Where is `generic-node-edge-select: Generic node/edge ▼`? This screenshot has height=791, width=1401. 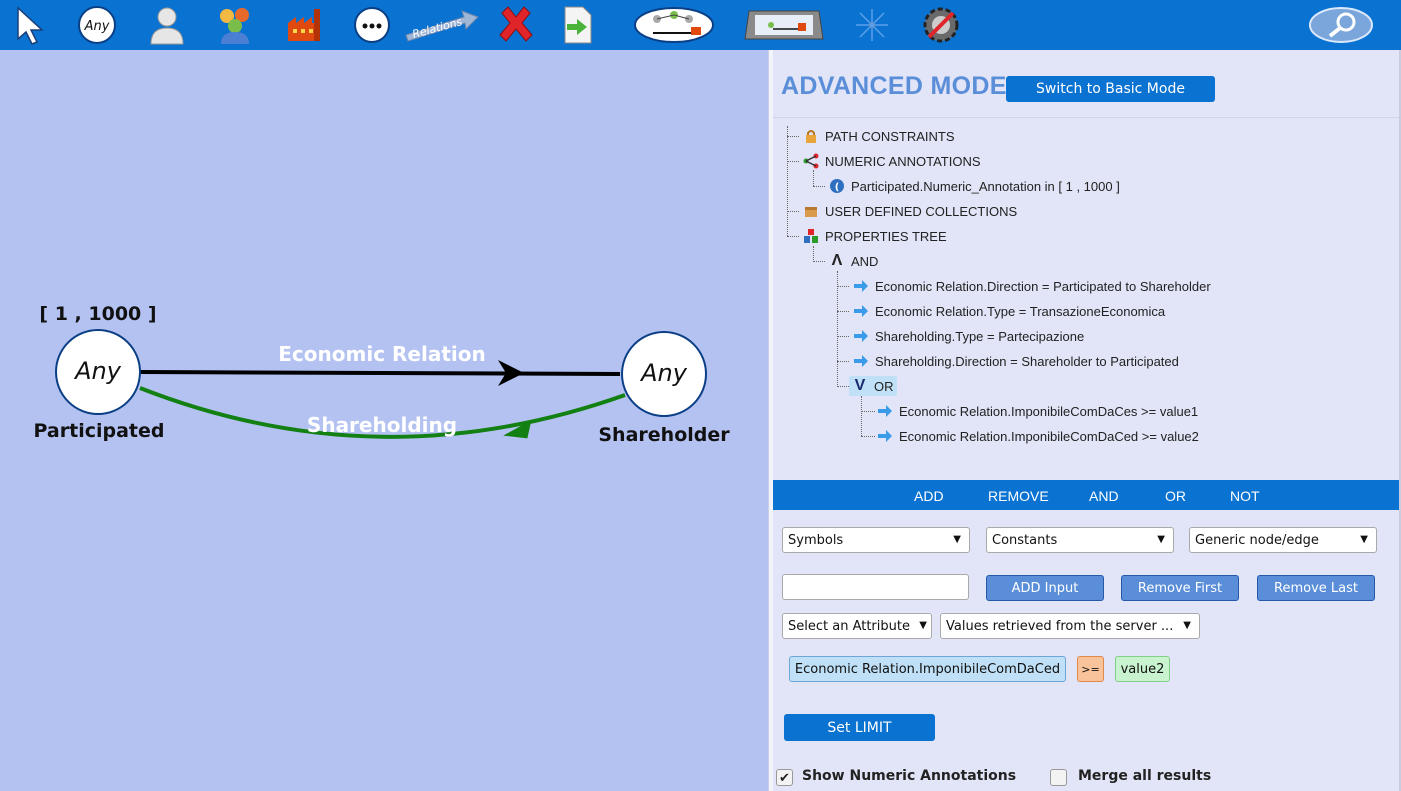
generic-node-edge-select: Generic node/edge ▼ is located at coordinates (1283, 540).